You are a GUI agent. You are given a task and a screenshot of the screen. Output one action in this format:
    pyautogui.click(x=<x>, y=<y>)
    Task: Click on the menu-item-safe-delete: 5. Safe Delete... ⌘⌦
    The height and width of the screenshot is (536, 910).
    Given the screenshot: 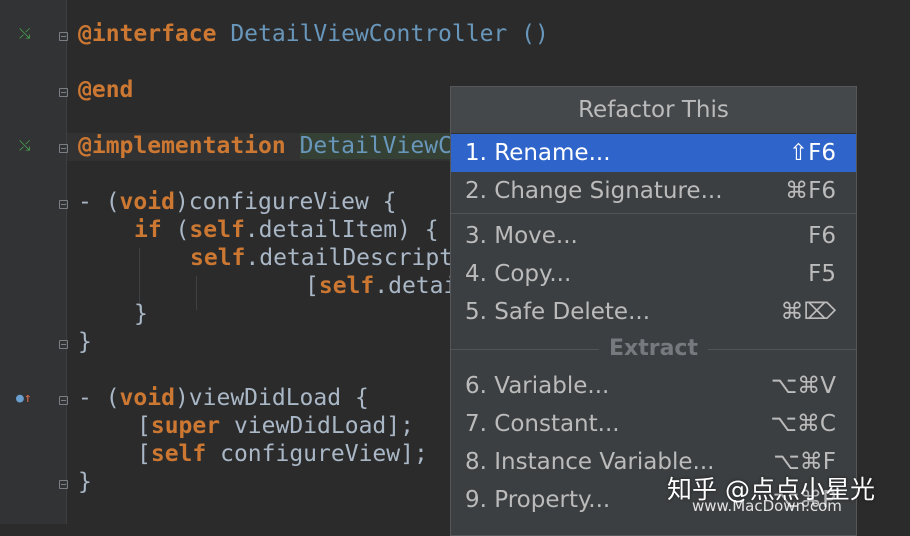 What is the action you would take?
    pyautogui.click(x=653, y=312)
    